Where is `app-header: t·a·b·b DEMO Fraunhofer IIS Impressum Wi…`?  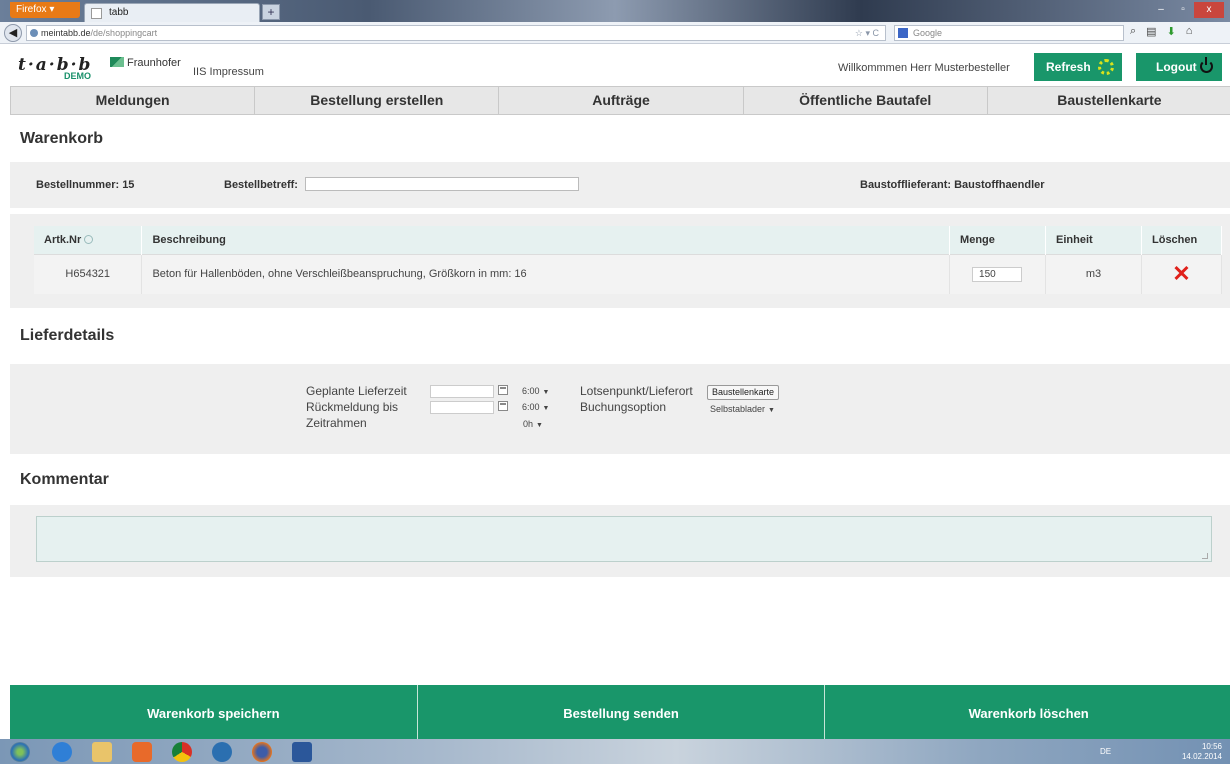 app-header: t·a·b·b DEMO Fraunhofer IIS Impressum Wi… is located at coordinates (615, 69).